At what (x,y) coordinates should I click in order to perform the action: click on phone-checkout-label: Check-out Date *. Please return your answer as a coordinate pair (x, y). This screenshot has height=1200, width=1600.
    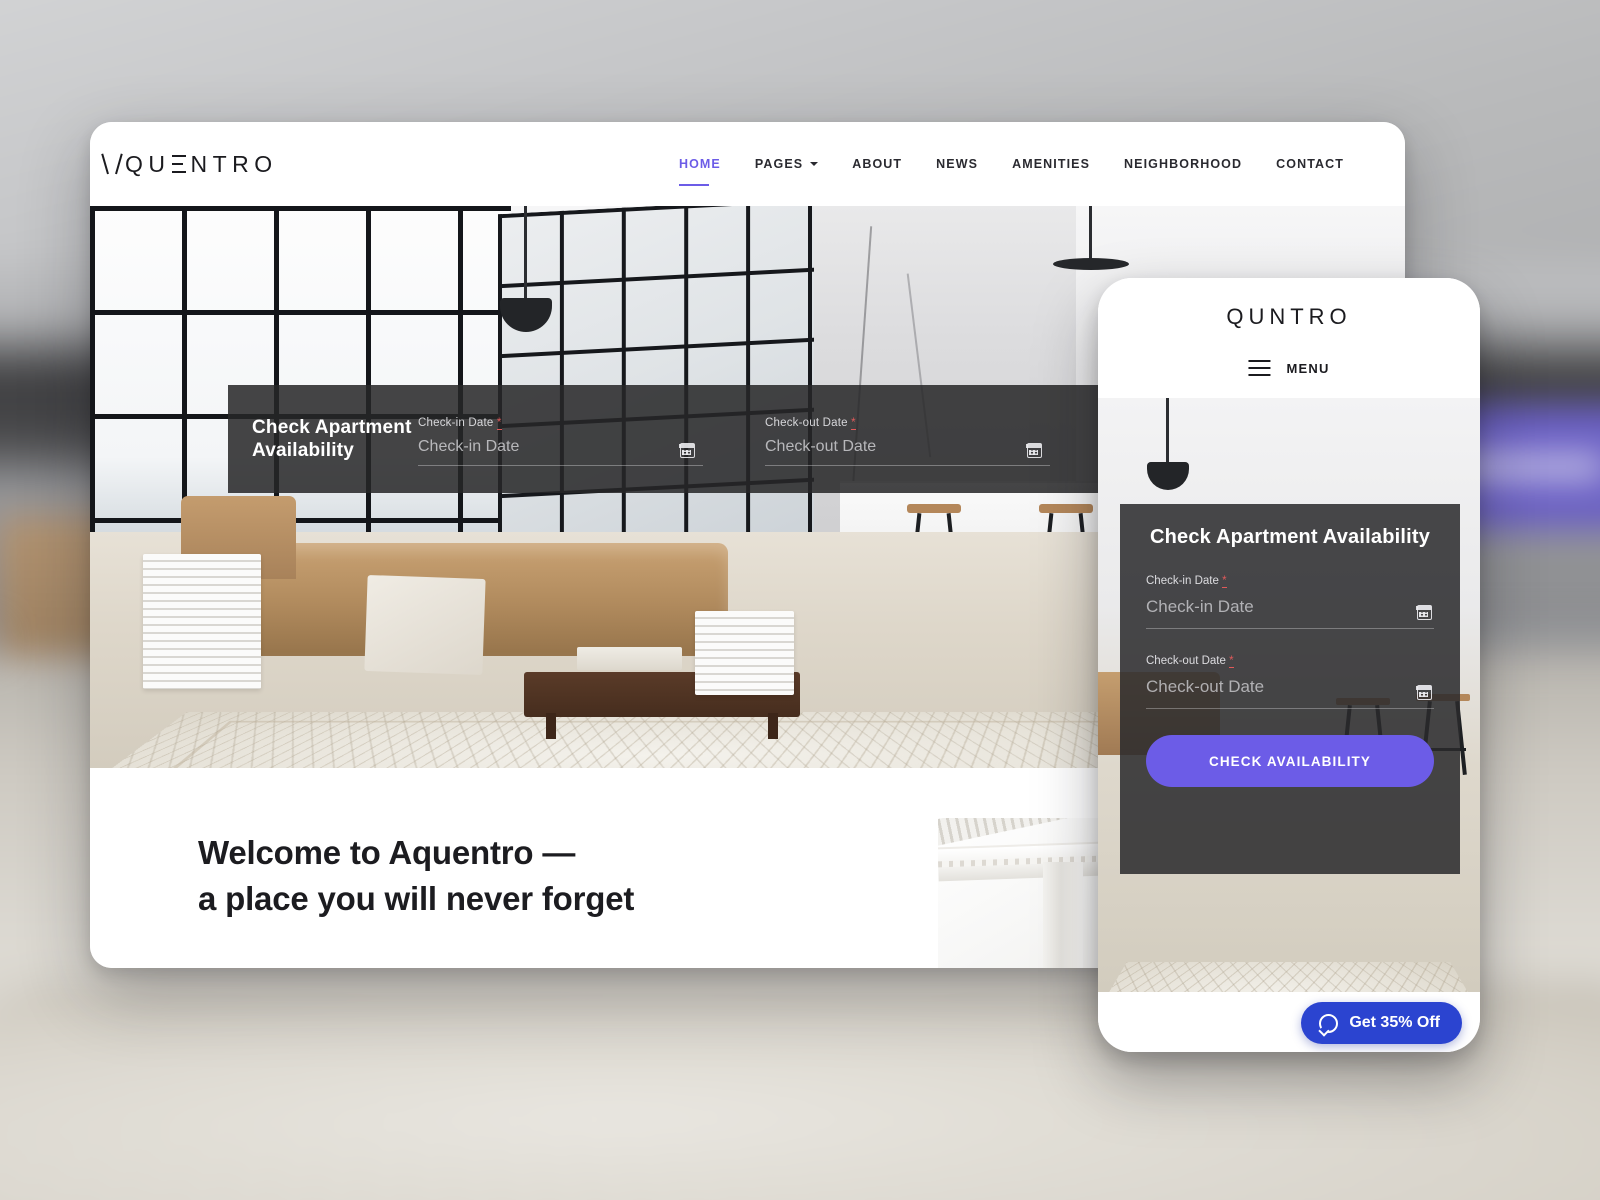
    Looking at the image, I should click on (1290, 661).